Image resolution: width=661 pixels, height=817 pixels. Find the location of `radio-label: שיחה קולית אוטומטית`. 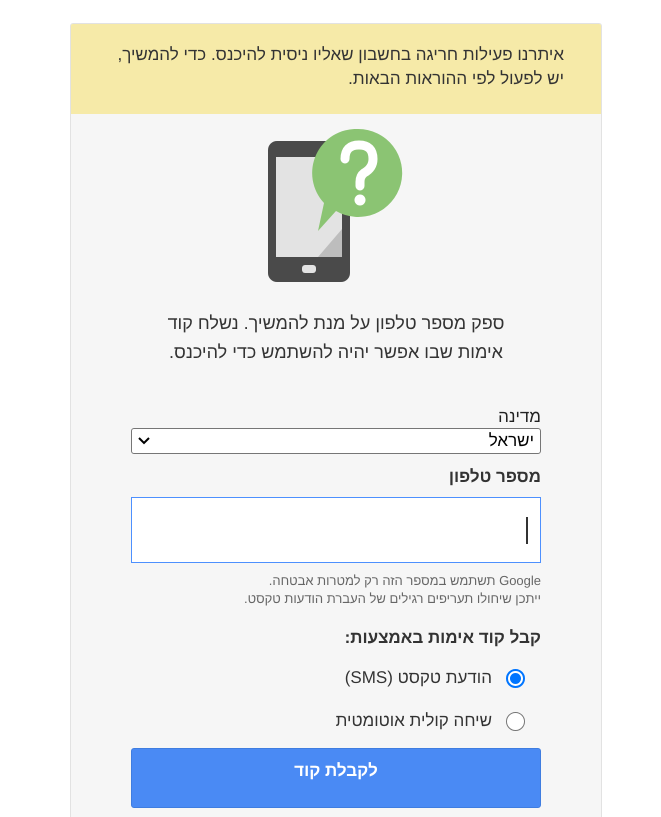

radio-label: שיחה קולית אוטומטית is located at coordinates (414, 721).